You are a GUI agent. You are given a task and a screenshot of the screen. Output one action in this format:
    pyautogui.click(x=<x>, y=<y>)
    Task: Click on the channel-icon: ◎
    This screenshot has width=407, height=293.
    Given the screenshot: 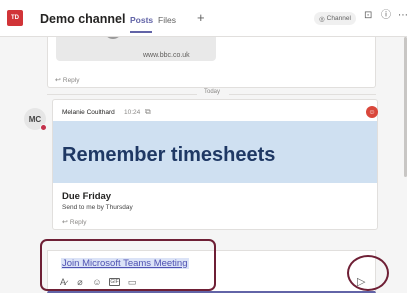 What is the action you would take?
    pyautogui.click(x=322, y=19)
    